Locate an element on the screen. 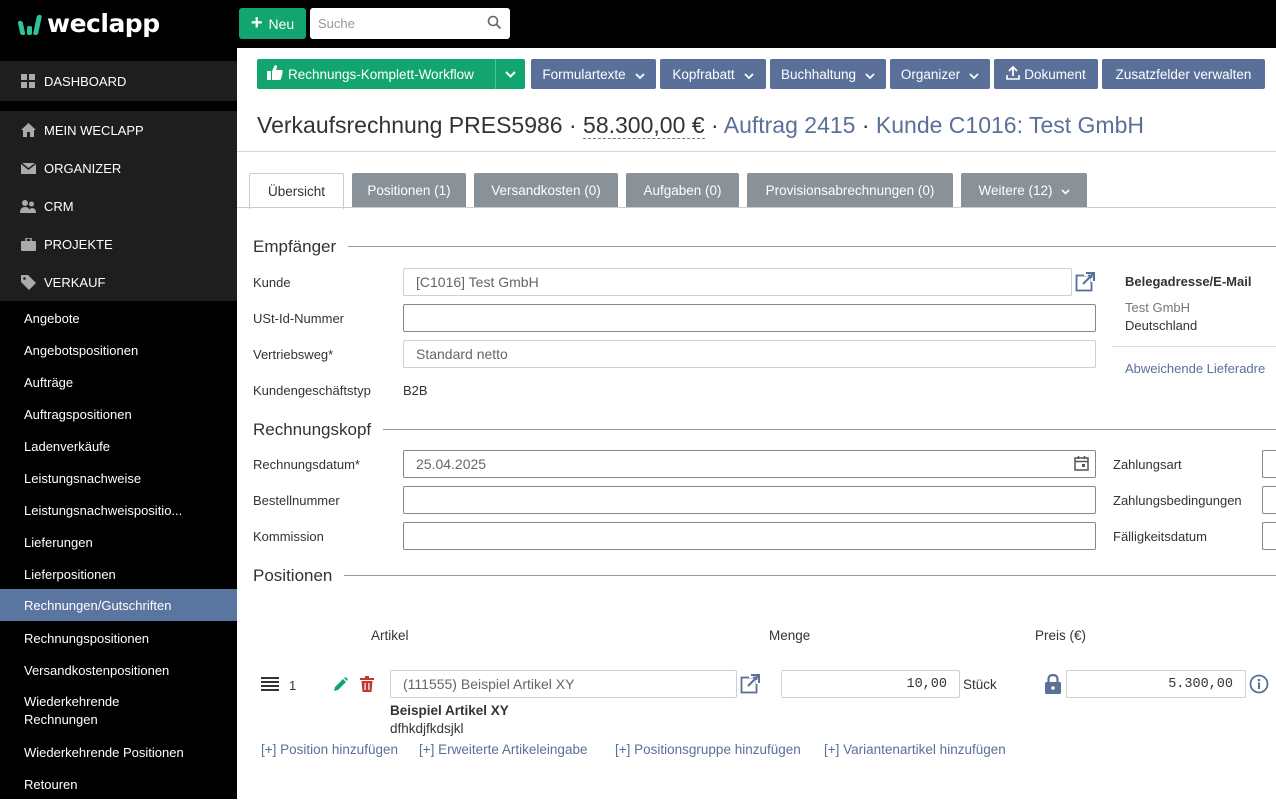 The width and height of the screenshot is (1276, 800). vertriebsweg-label: Vertriebsweg* is located at coordinates (293, 354).